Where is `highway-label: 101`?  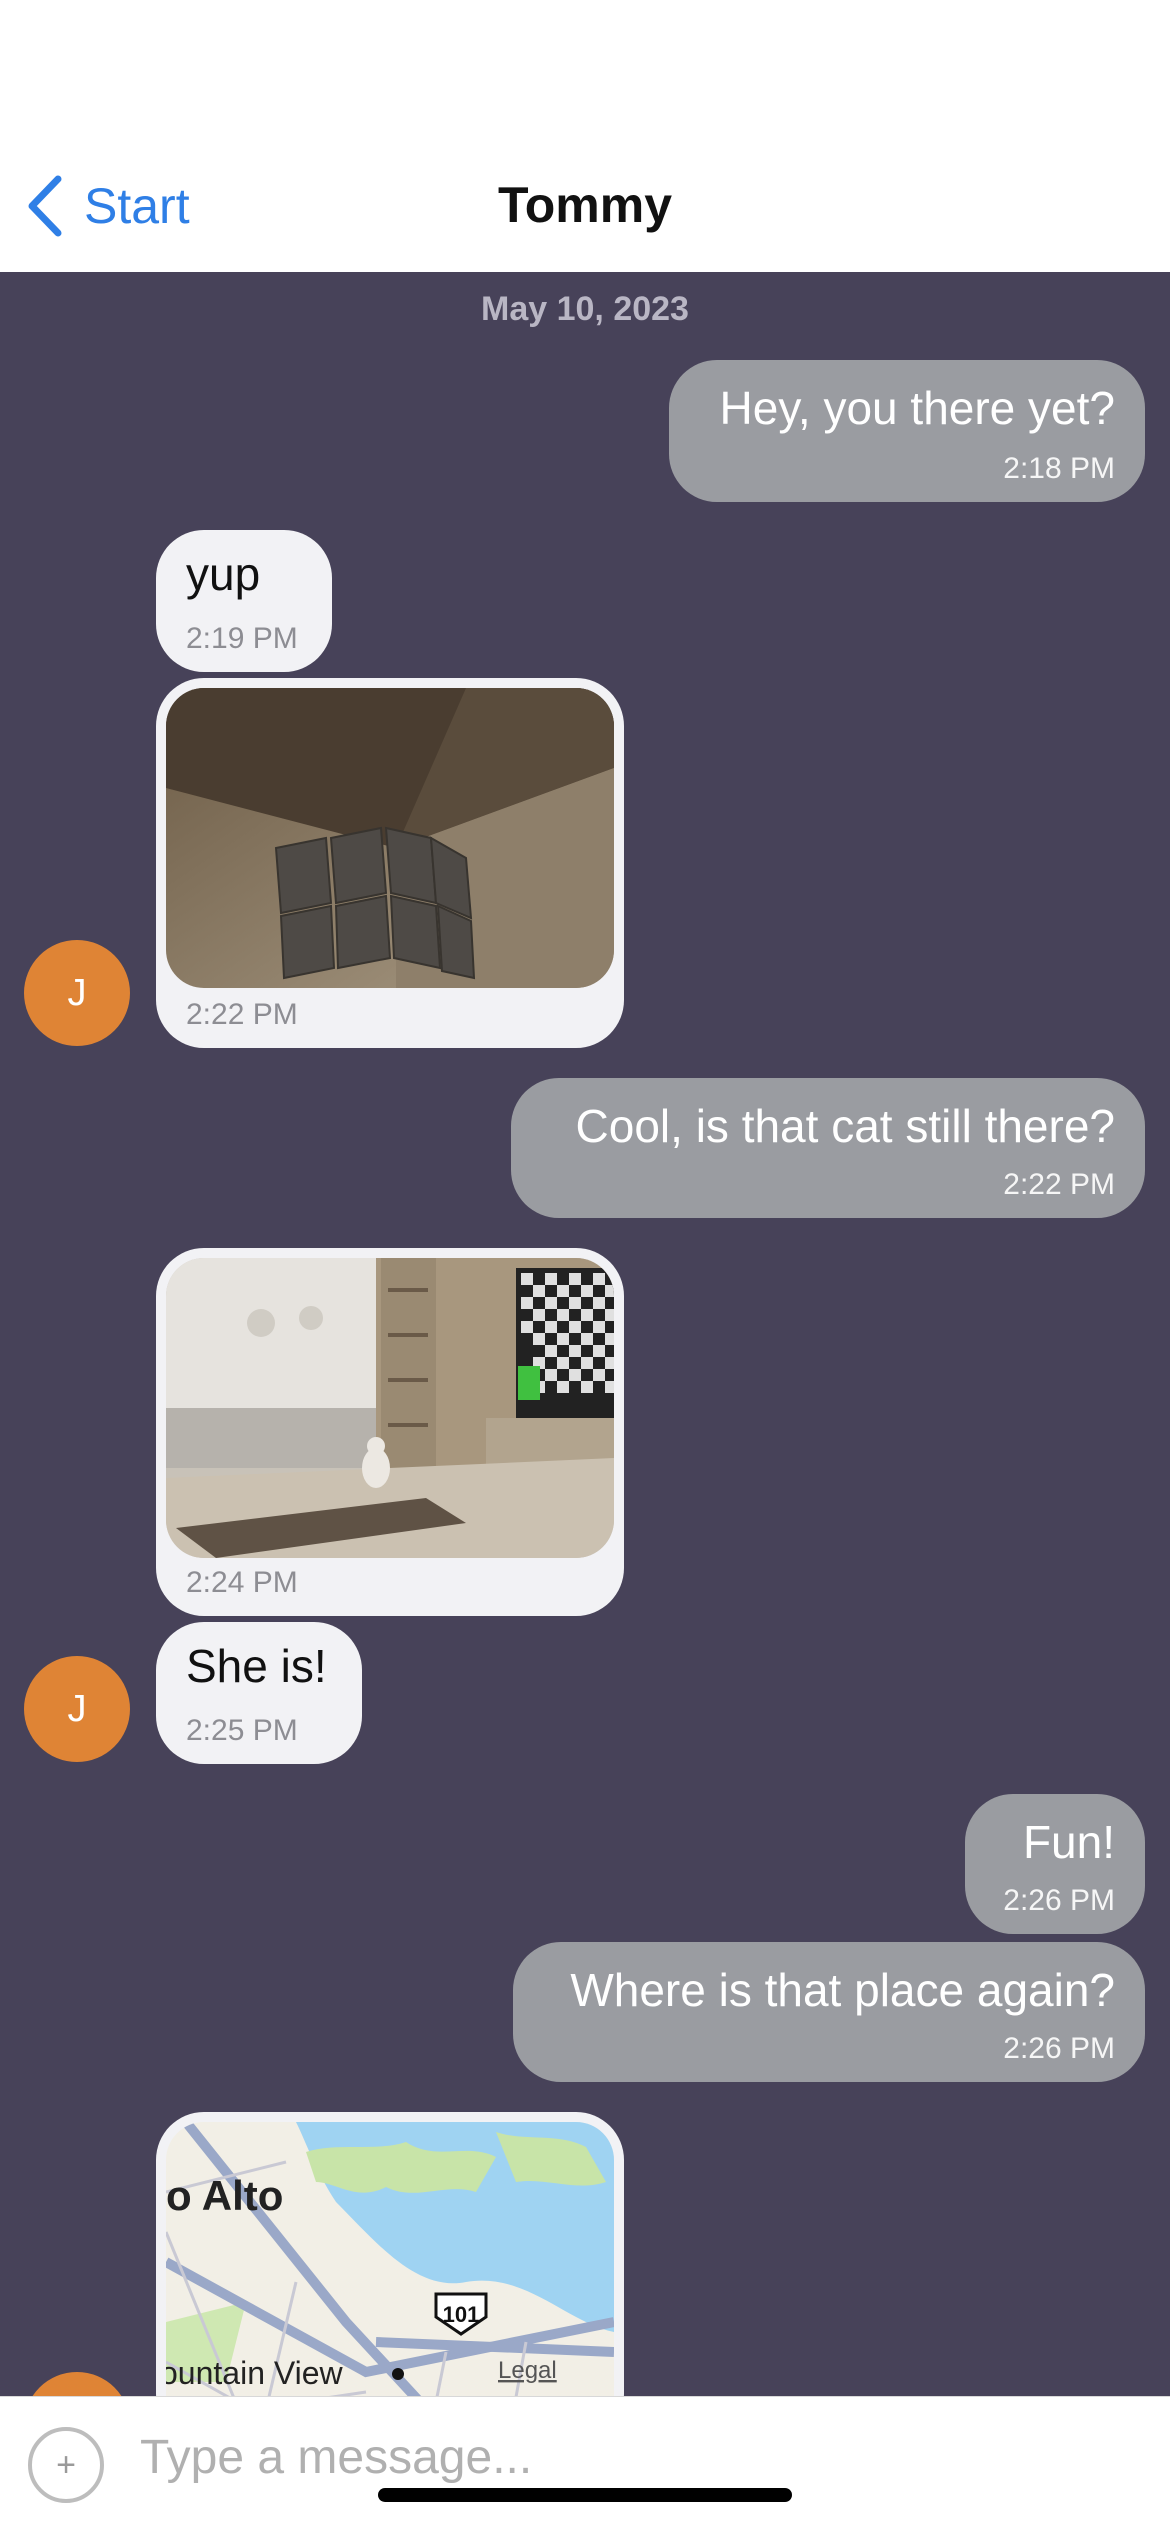 highway-label: 101 is located at coordinates (461, 2314).